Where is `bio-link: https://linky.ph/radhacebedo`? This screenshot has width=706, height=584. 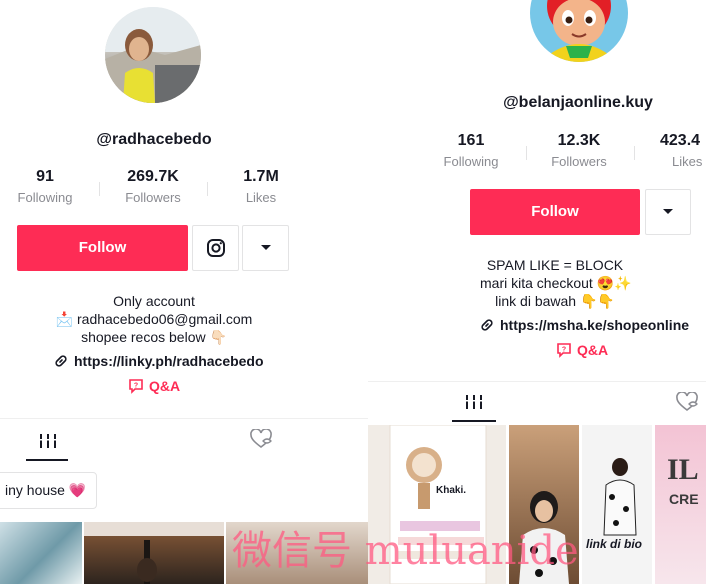
bio-link: https://linky.ph/radhacebedo is located at coordinates (159, 361).